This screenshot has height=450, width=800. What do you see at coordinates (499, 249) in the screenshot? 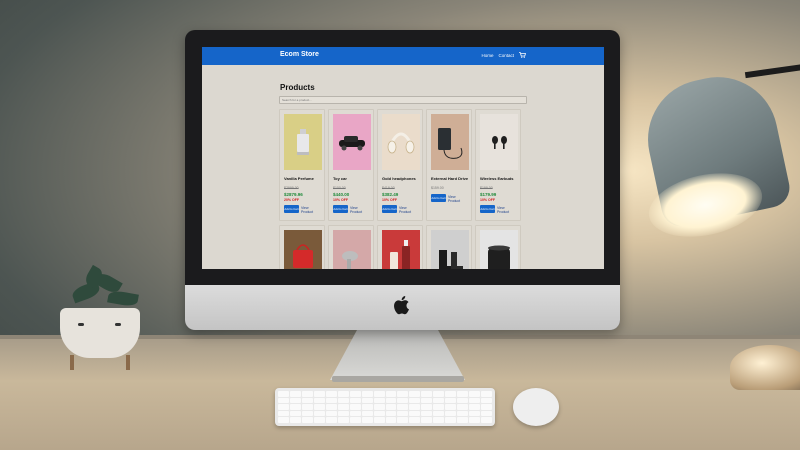
I see `smart-speaker-image` at bounding box center [499, 249].